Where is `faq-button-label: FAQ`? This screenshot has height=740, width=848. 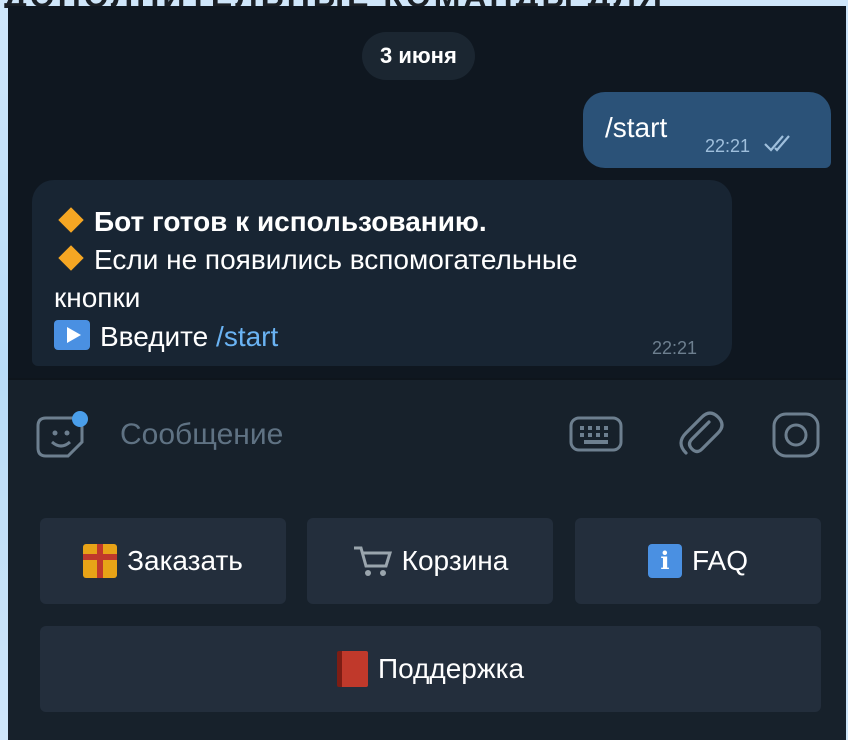
faq-button-label: FAQ is located at coordinates (719, 560).